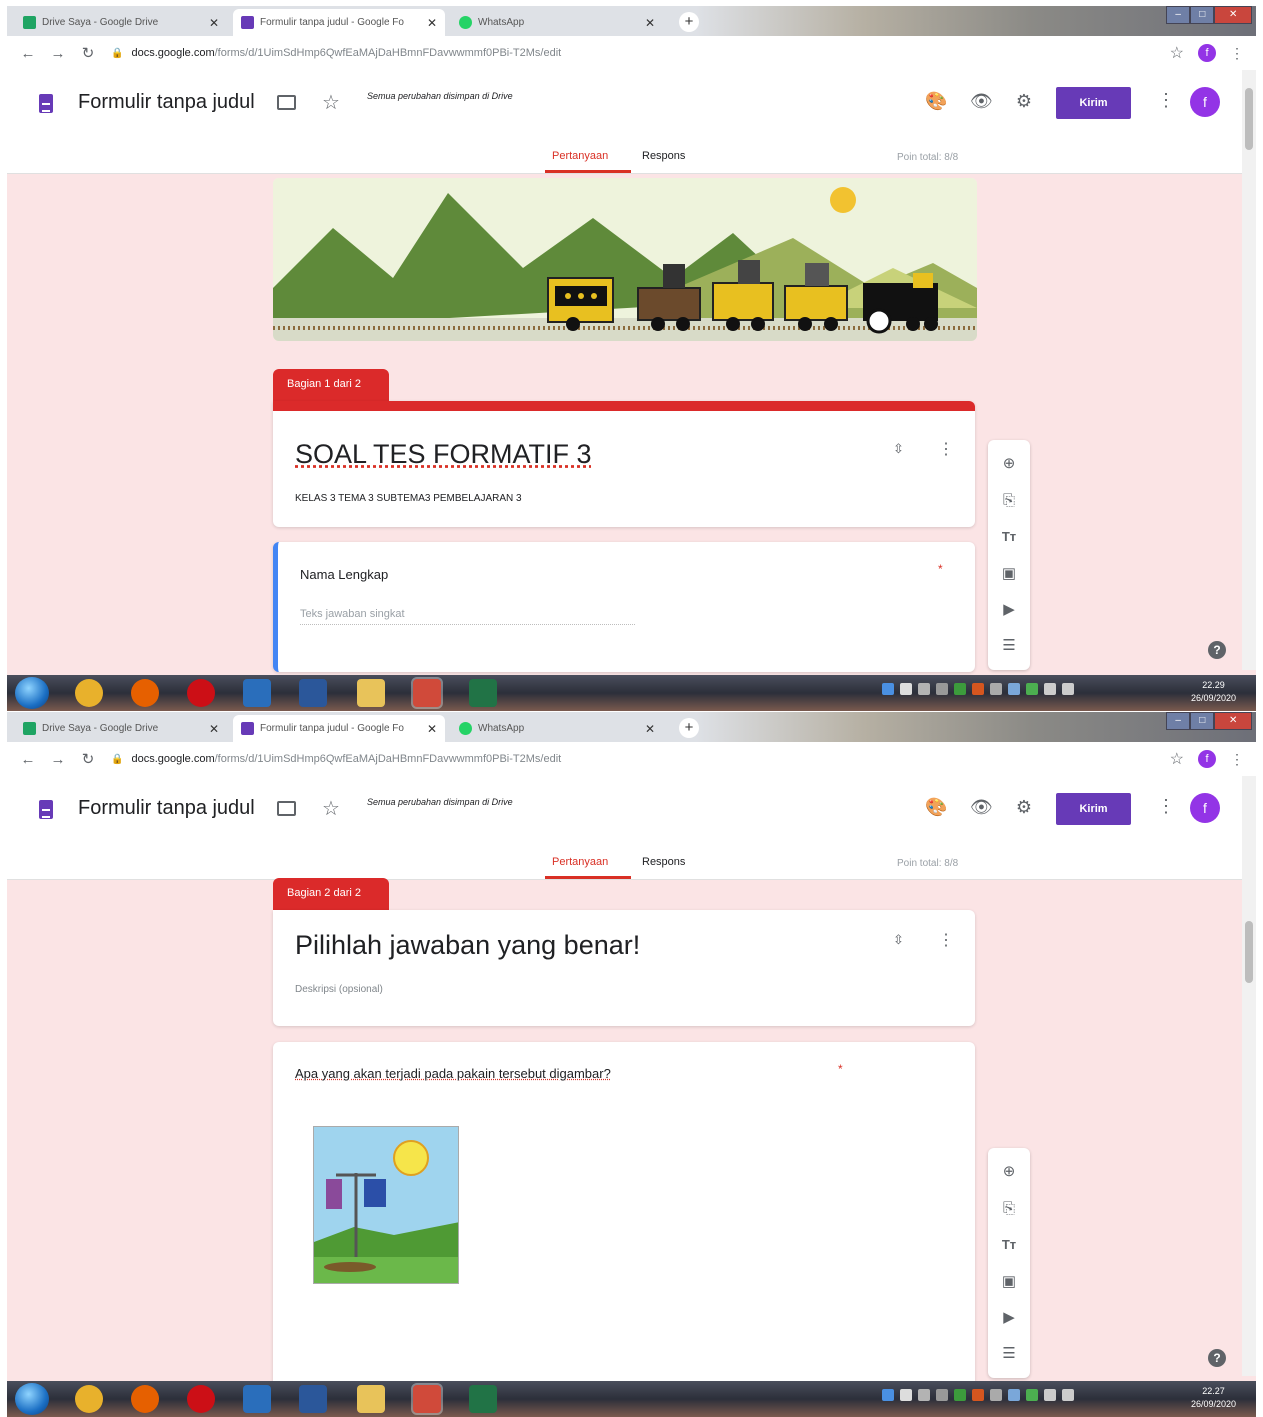 The width and height of the screenshot is (1263, 1417). What do you see at coordinates (32, 693) in the screenshot?
I see `start-button` at bounding box center [32, 693].